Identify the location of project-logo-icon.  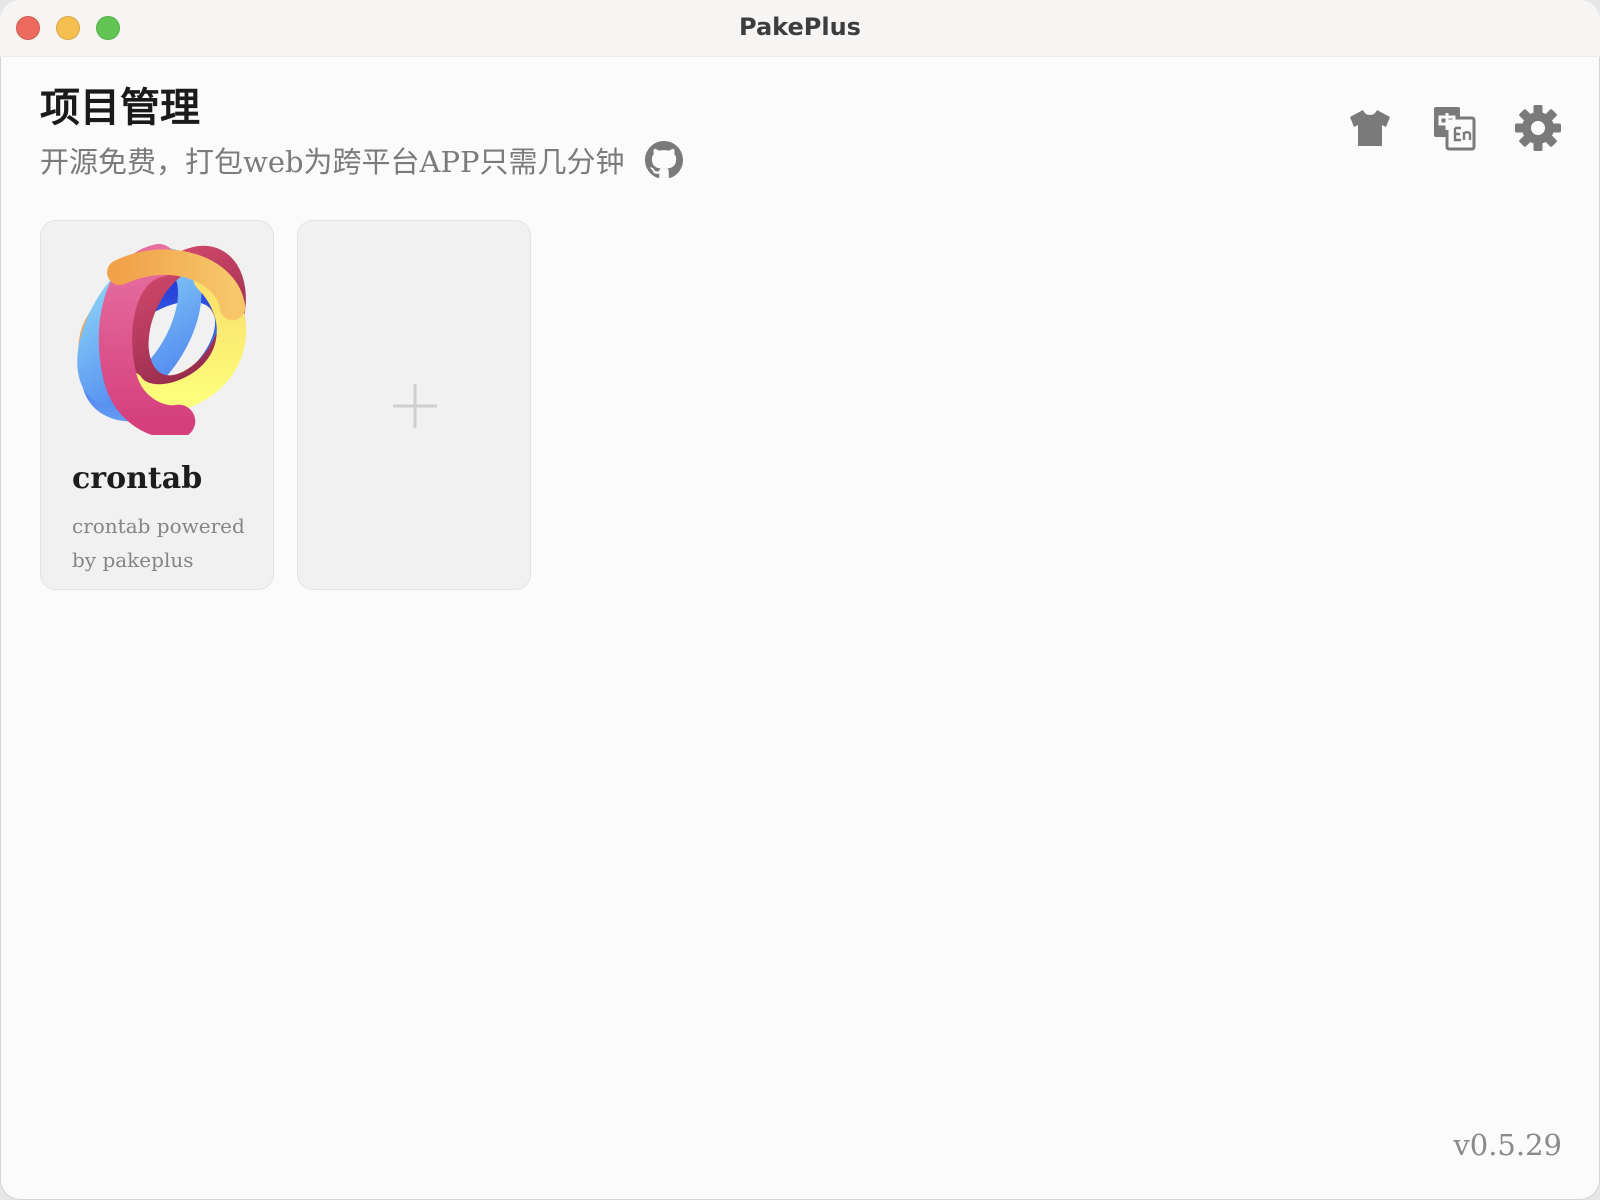
(162, 339).